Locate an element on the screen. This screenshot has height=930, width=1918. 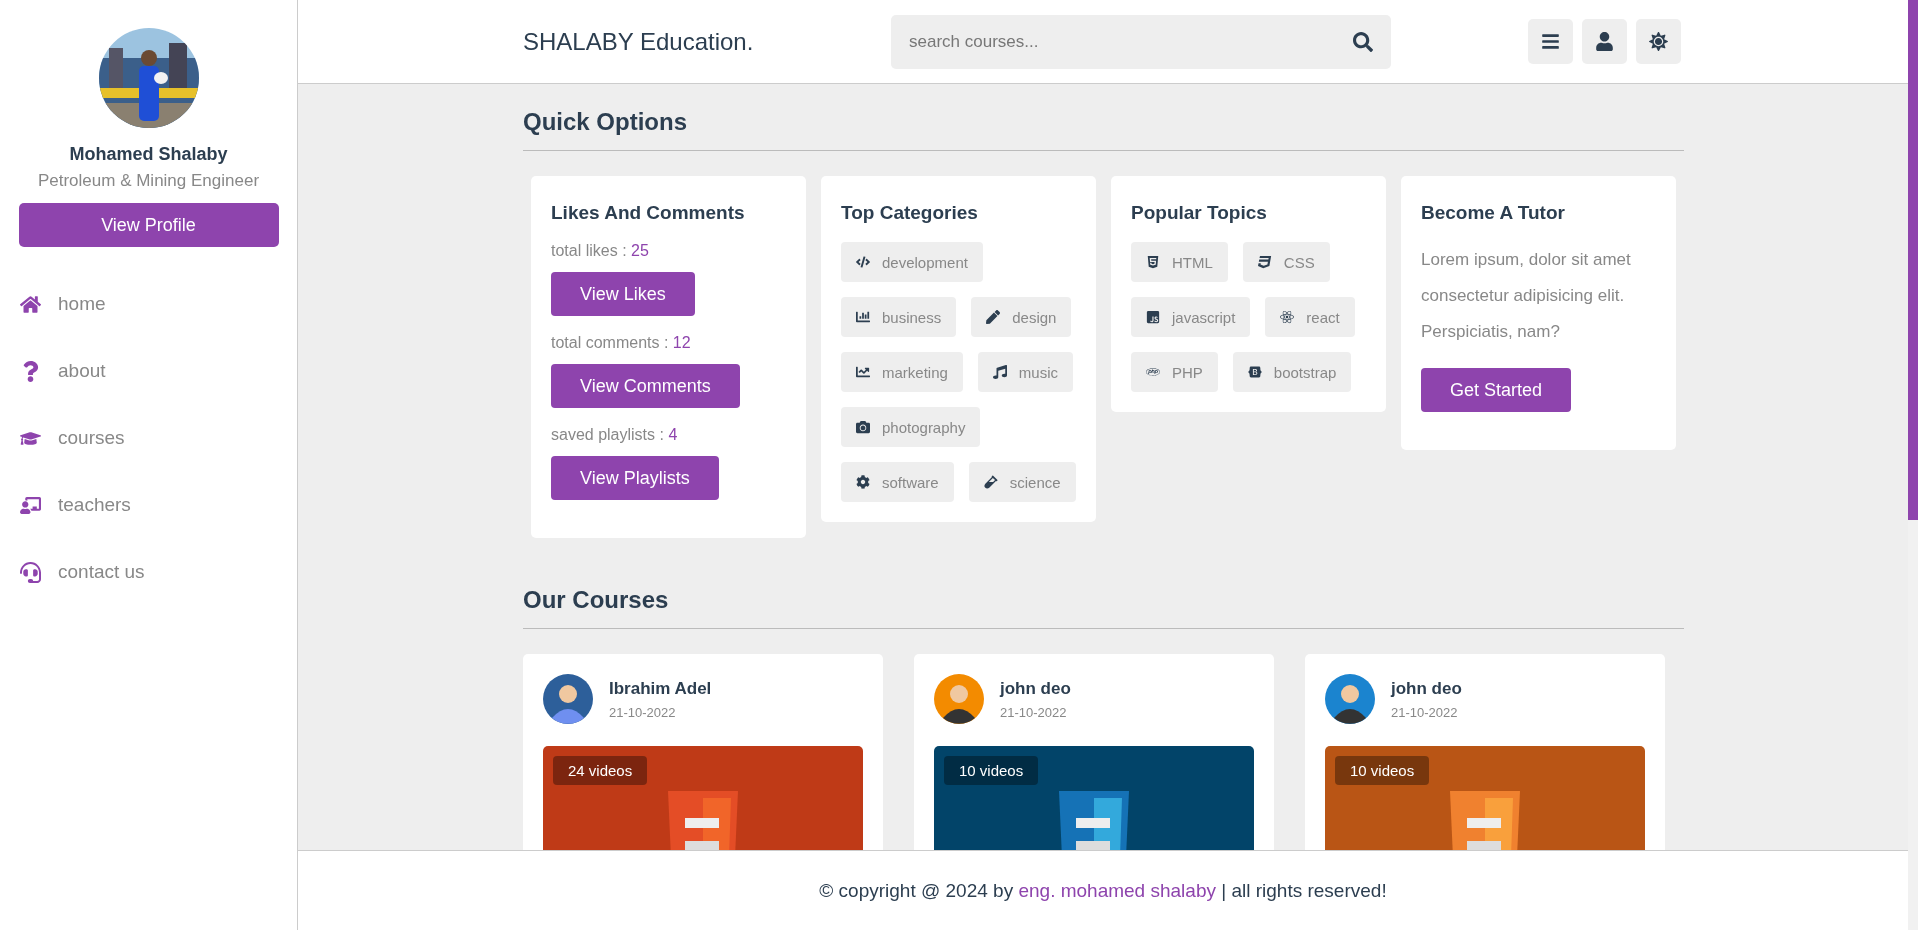
tag-link: music is located at coordinates (1025, 372).